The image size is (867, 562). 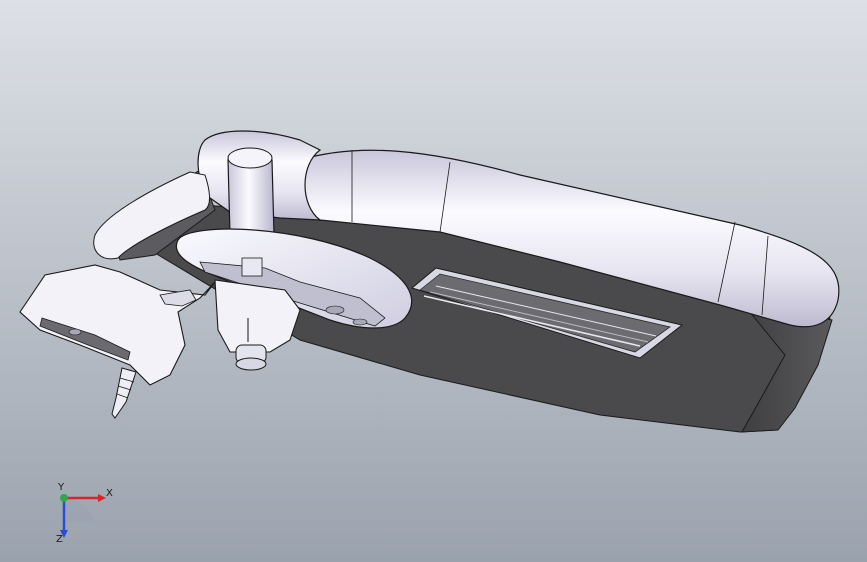 What do you see at coordinates (250, 158) in the screenshot?
I see `pivot-post-top` at bounding box center [250, 158].